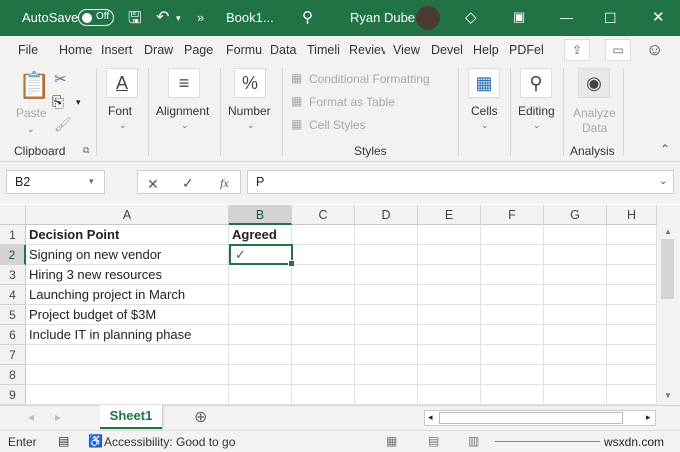 The width and height of the screenshot is (680, 452). Describe the element at coordinates (323, 355) in the screenshot. I see `cell-C7` at that location.